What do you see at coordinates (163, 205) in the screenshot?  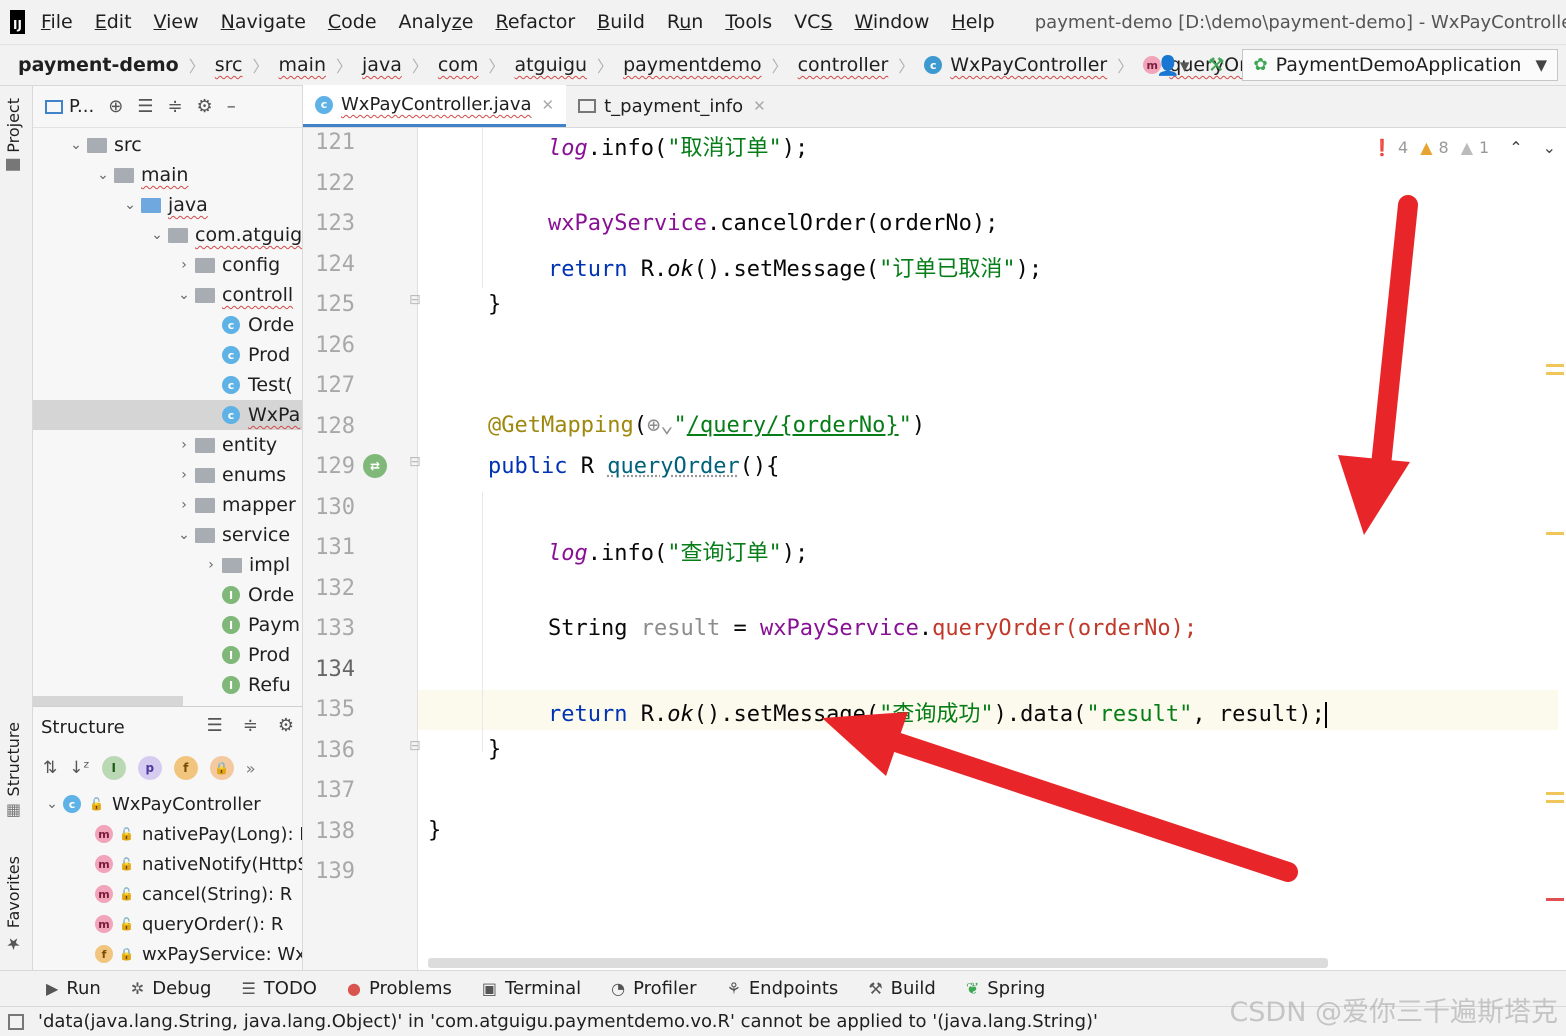 I see `tree-item-java: ⌄ java` at bounding box center [163, 205].